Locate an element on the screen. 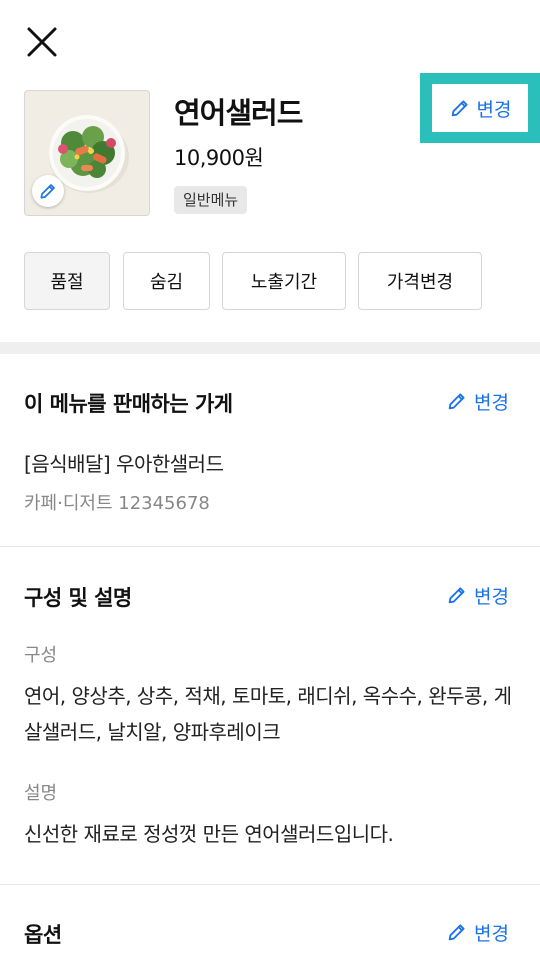 The image size is (540, 960). price-change-label: 가격변경 is located at coordinates (420, 282).